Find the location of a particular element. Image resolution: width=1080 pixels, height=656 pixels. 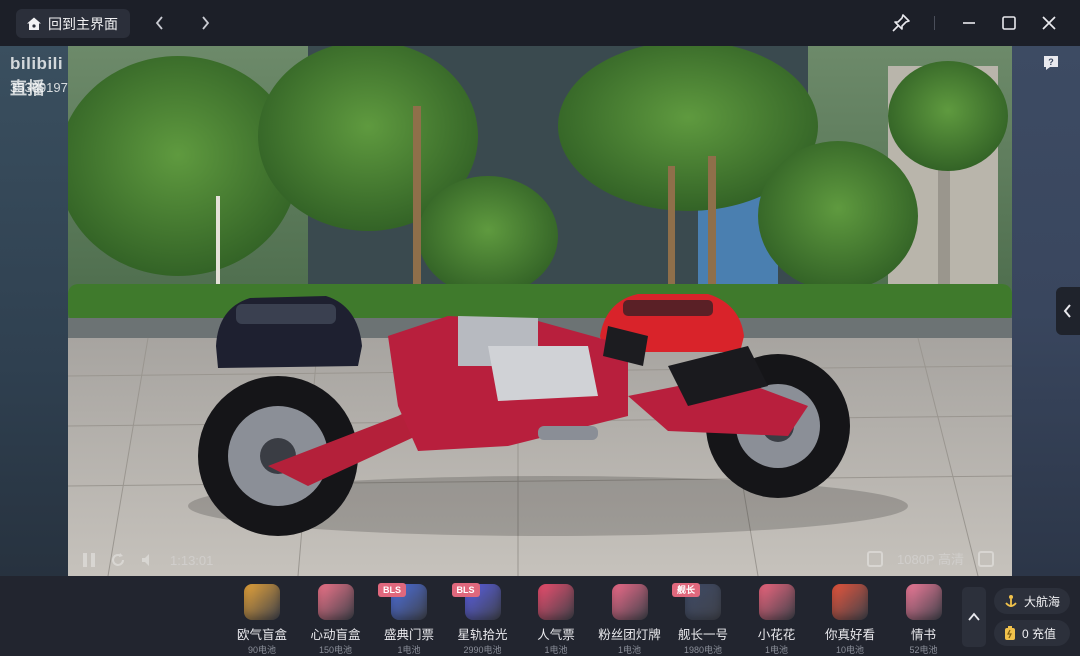

gift-item: 欧气盲盒 90电池 is located at coordinates (262, 617).